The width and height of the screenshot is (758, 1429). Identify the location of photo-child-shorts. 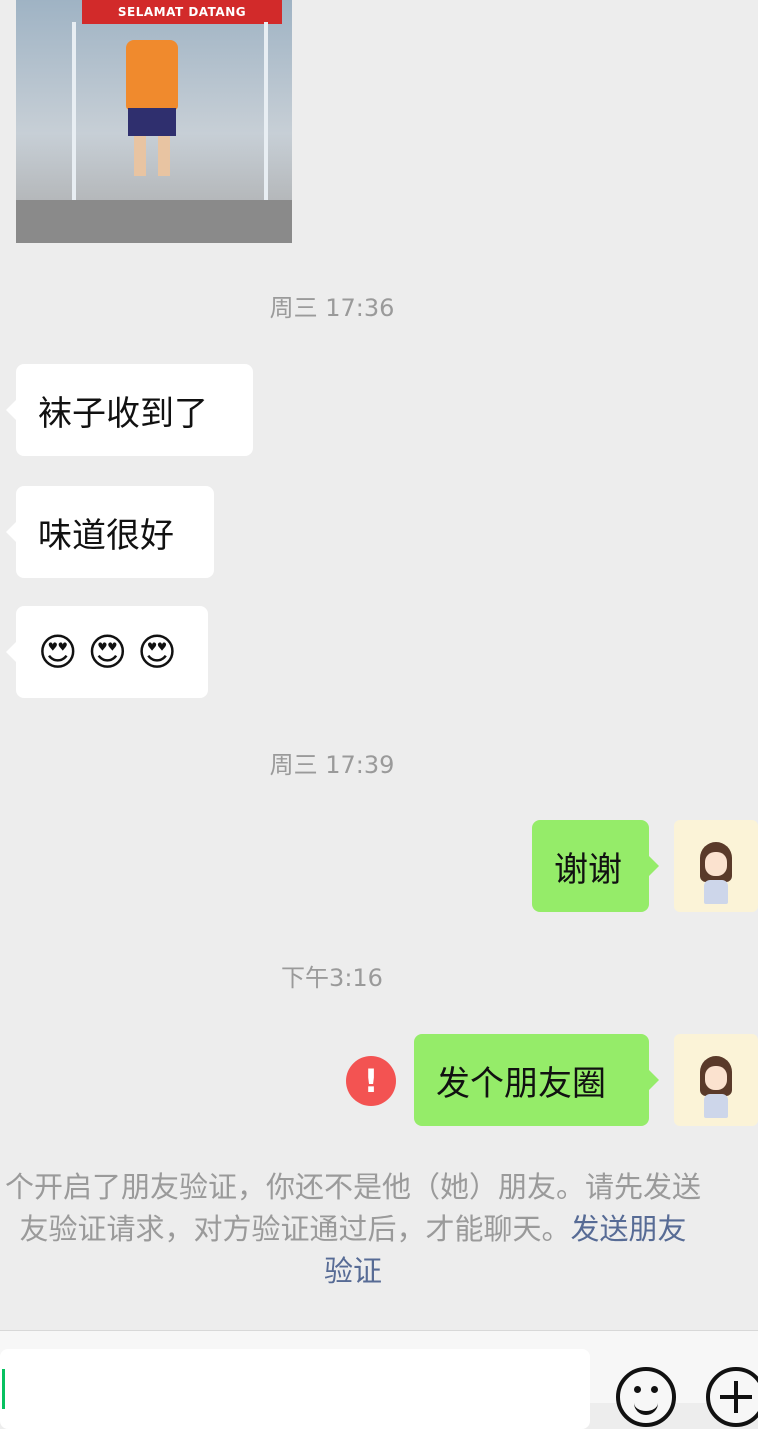
(152, 122).